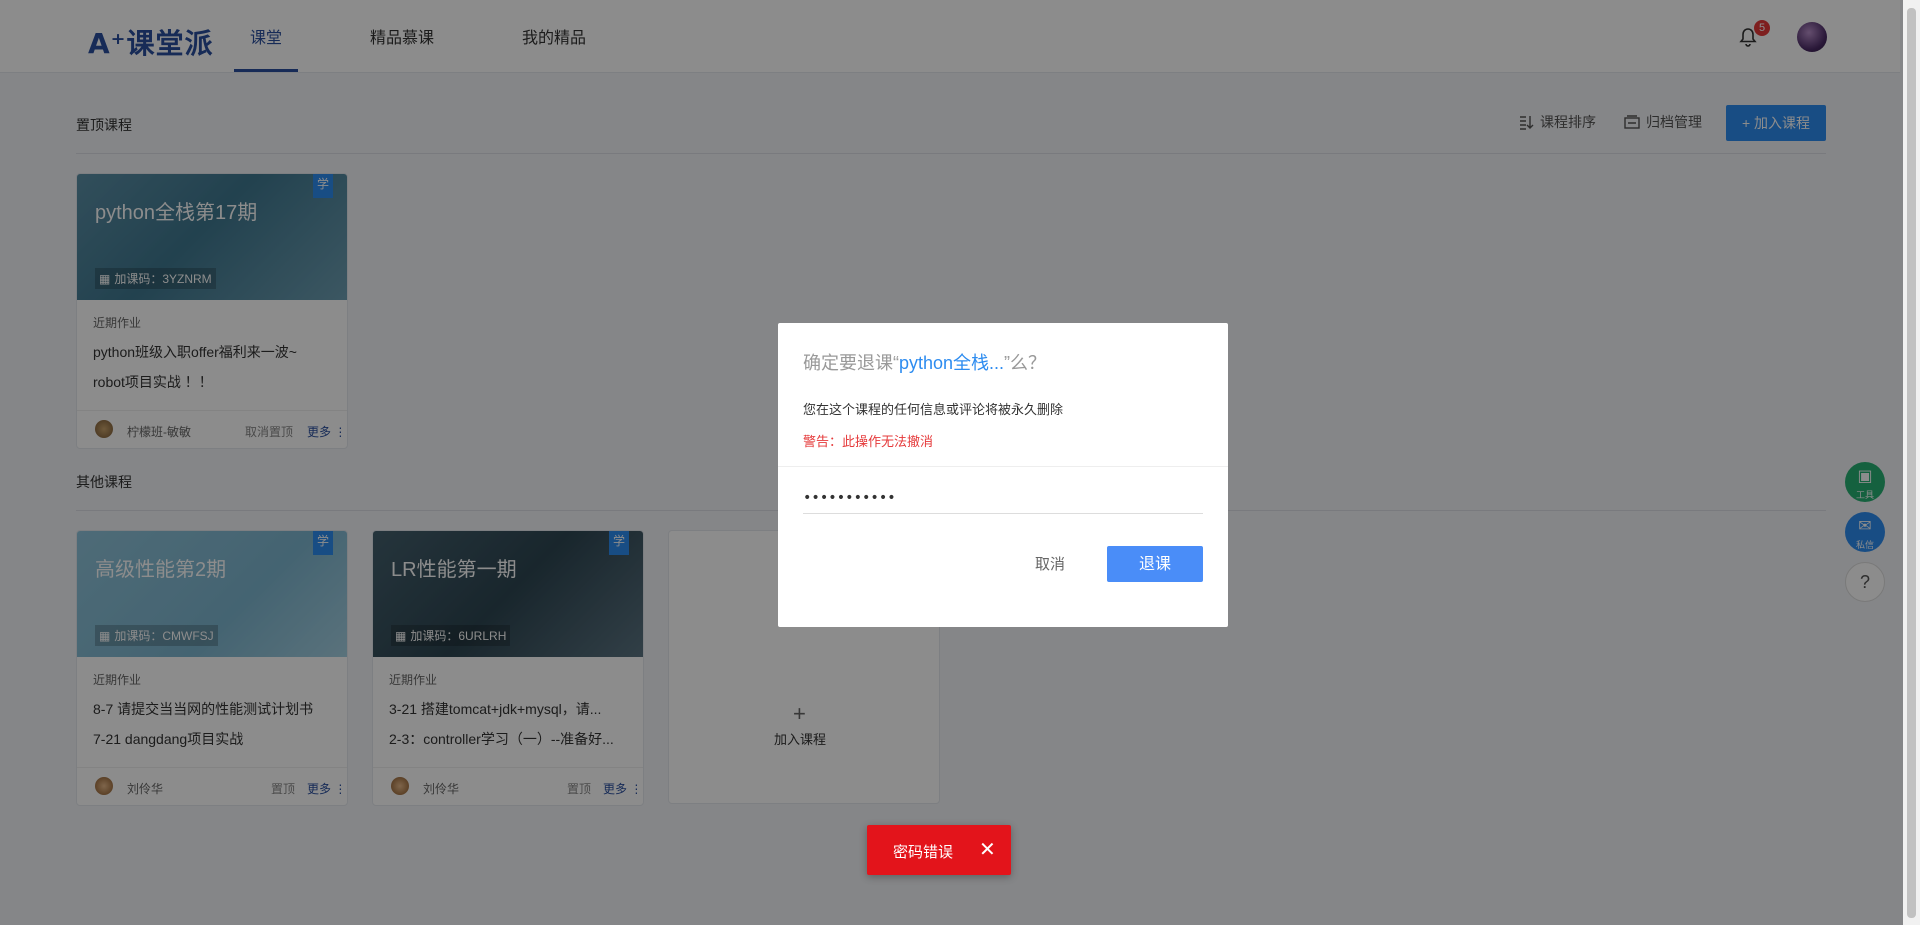 This screenshot has height=925, width=1920. I want to click on scrollbar-thumb, so click(1911, 463).